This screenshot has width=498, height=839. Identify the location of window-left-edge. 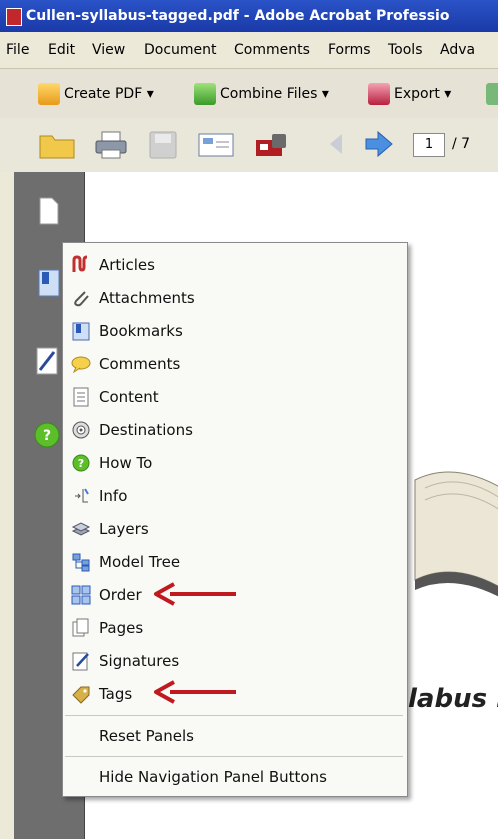
(7, 505).